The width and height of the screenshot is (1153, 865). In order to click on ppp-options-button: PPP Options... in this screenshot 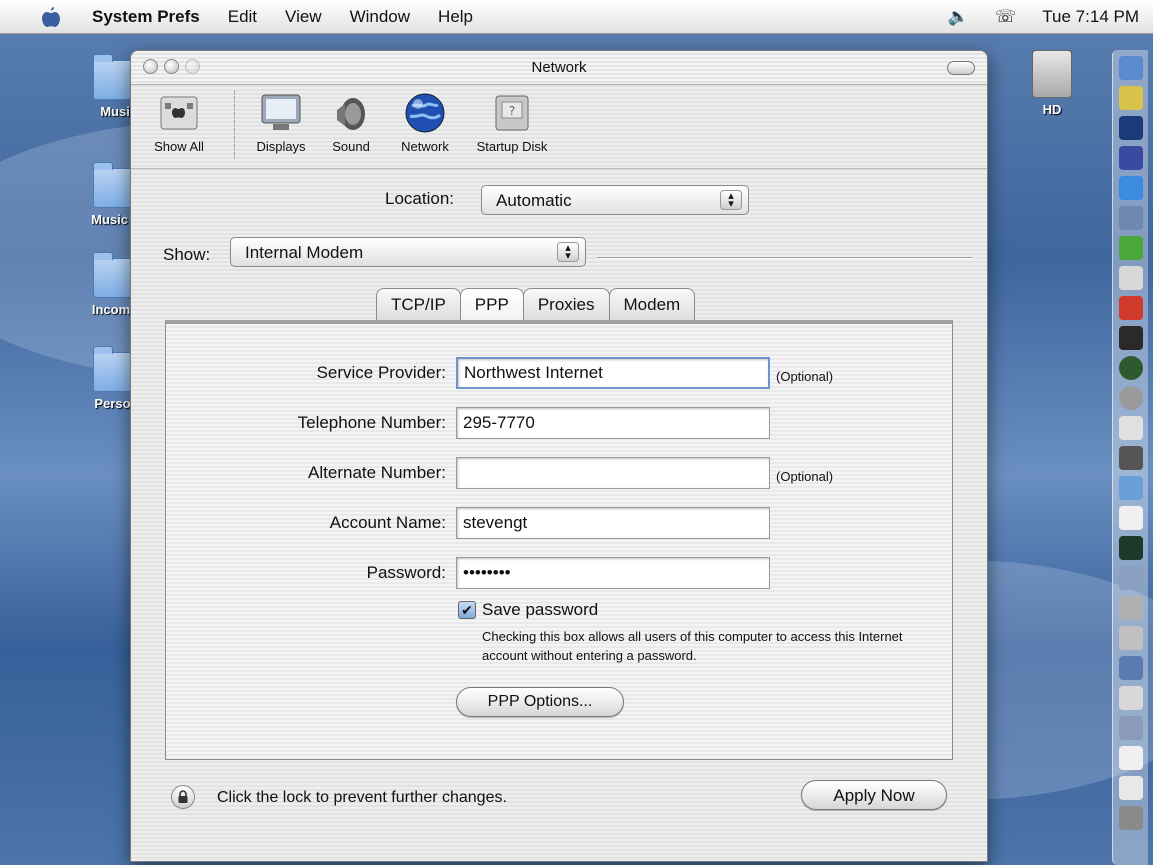, I will do `click(540, 702)`.